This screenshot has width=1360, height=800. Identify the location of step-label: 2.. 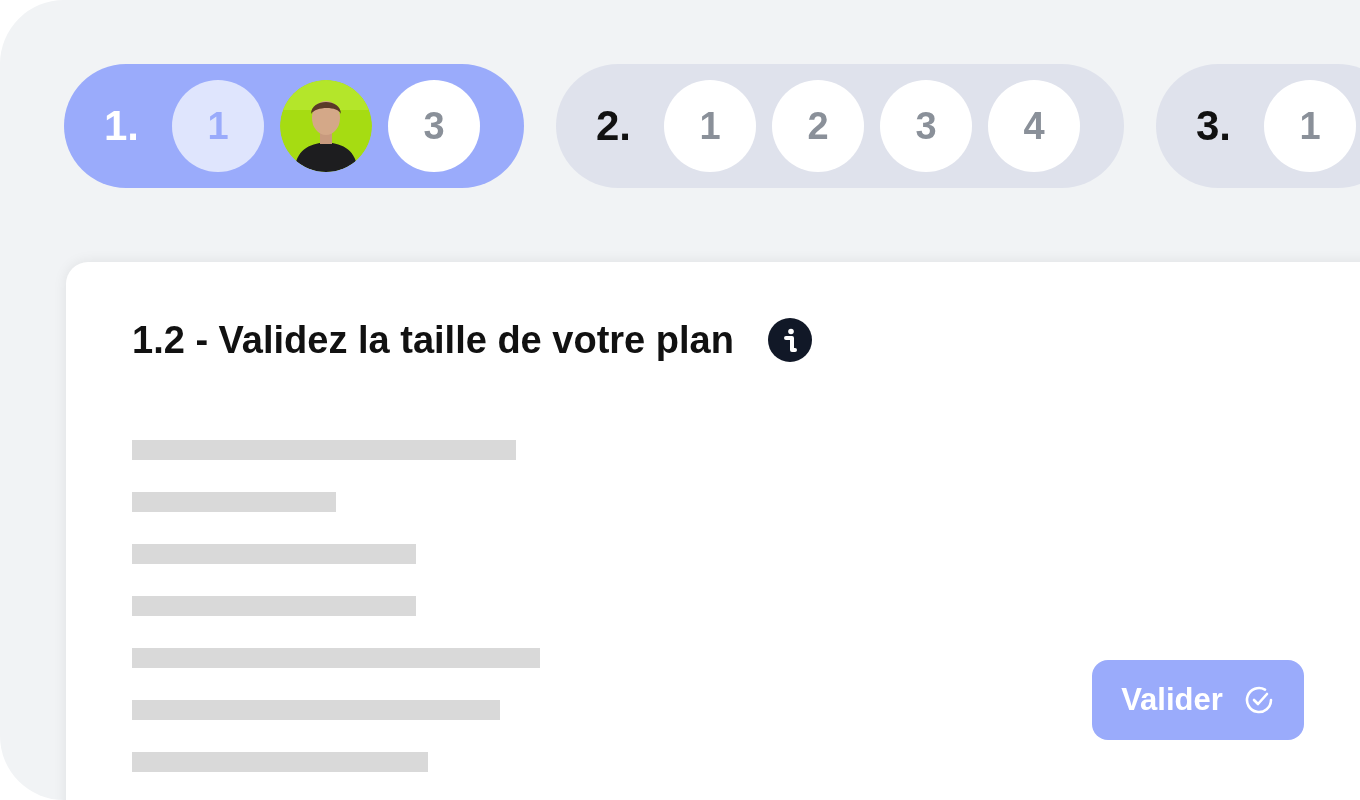
(614, 126).